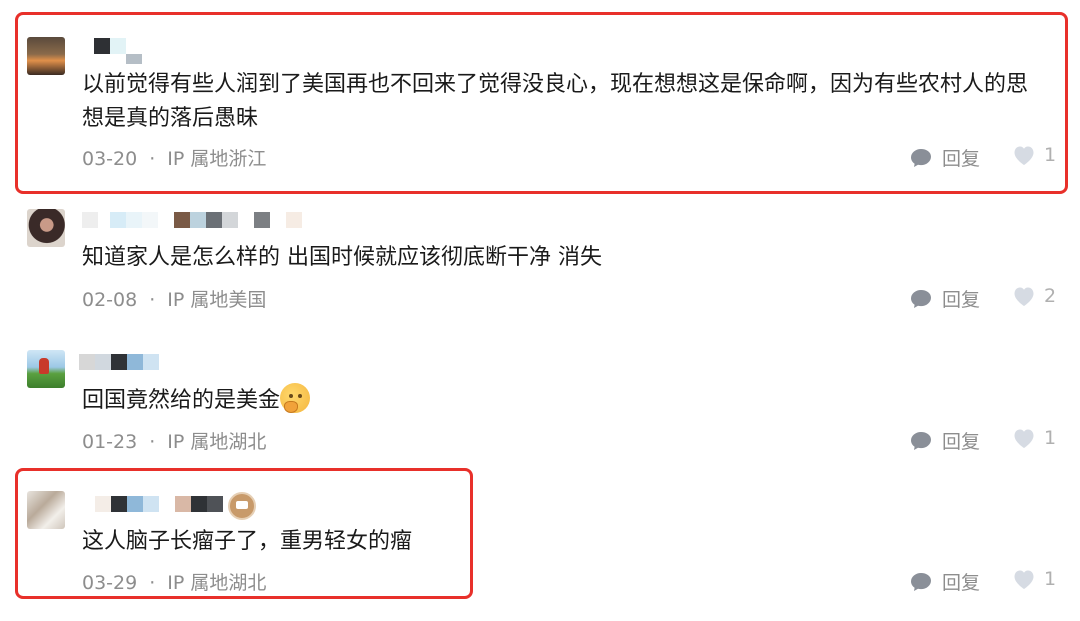 This screenshot has width=1080, height=621. I want to click on comment-date: 02-08, so click(110, 300).